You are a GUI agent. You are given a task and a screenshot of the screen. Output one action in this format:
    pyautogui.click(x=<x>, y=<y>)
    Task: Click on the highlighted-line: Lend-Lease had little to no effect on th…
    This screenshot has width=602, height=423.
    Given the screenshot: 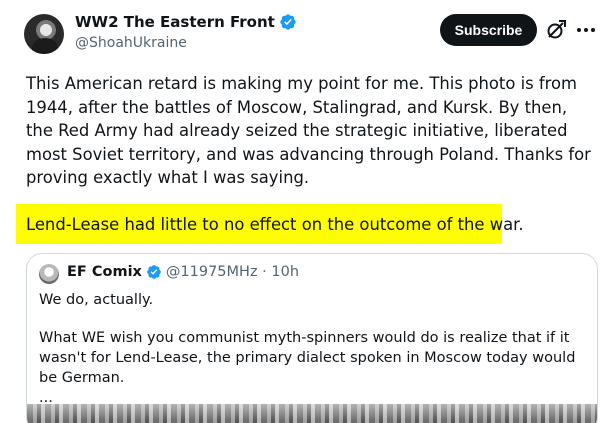 What is the action you would take?
    pyautogui.click(x=275, y=224)
    